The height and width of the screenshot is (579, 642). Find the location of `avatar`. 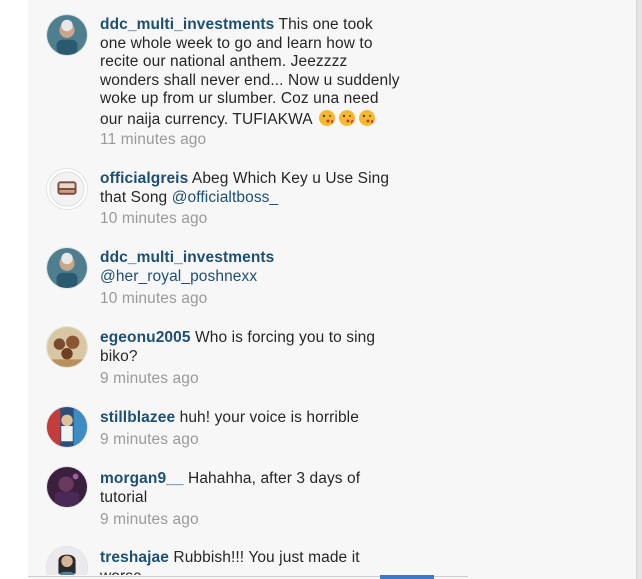

avatar is located at coordinates (67, 560).